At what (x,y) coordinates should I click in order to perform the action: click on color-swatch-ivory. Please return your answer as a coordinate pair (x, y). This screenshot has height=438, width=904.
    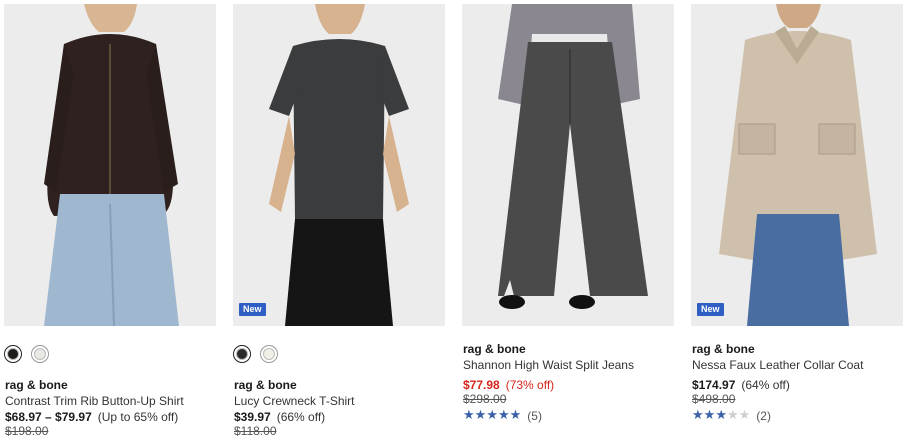
    Looking at the image, I should click on (269, 354).